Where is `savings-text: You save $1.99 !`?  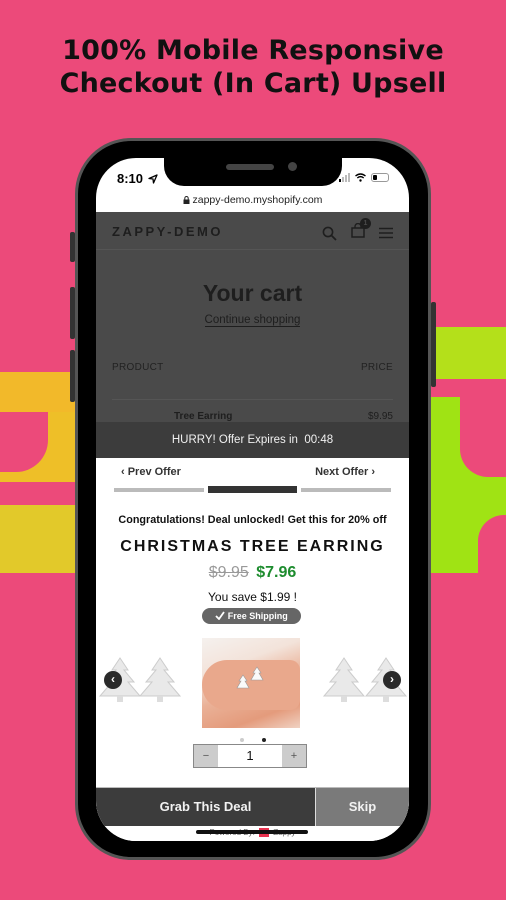
savings-text: You save $1.99 ! is located at coordinates (252, 597).